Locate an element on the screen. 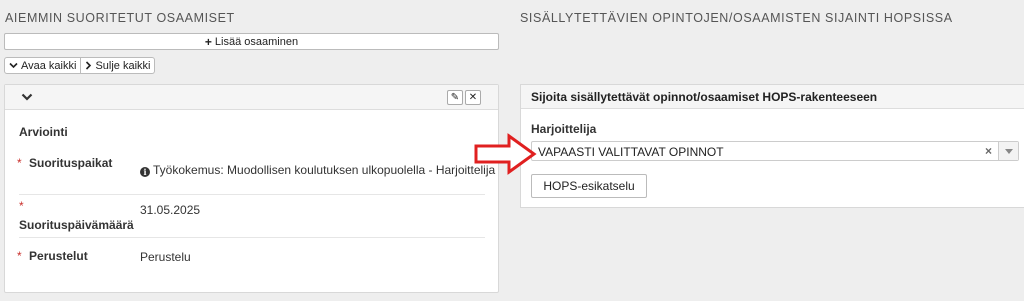 This screenshot has width=1024, height=301. open-all-button: Avaa kaikki is located at coordinates (43, 65).